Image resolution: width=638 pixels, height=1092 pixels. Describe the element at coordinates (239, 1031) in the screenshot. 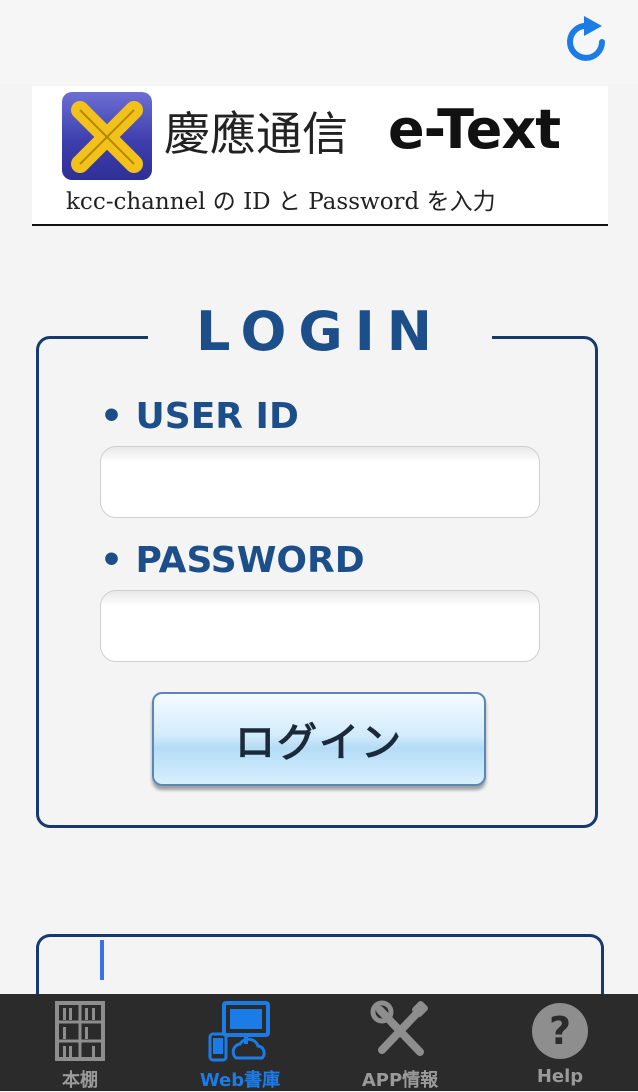

I see `web-library-icon` at that location.